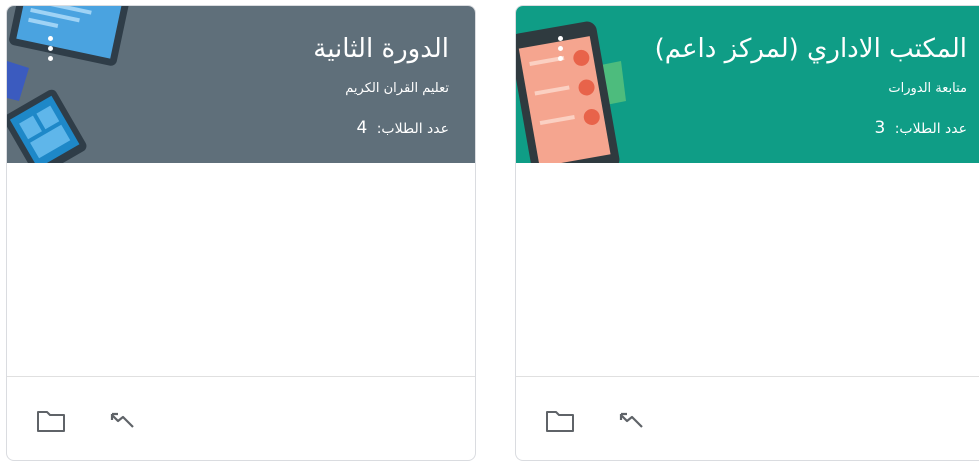 This screenshot has width=979, height=462. I want to click on students-number: 3, so click(880, 128).